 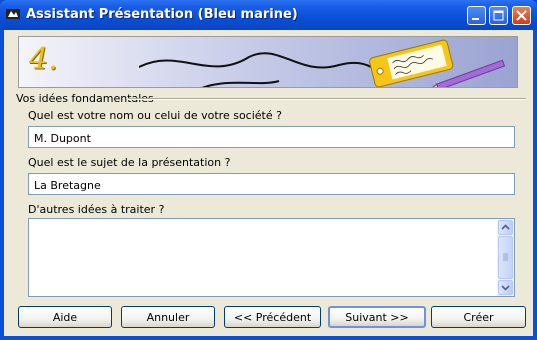 I want to click on maximize-icon, so click(x=498, y=15).